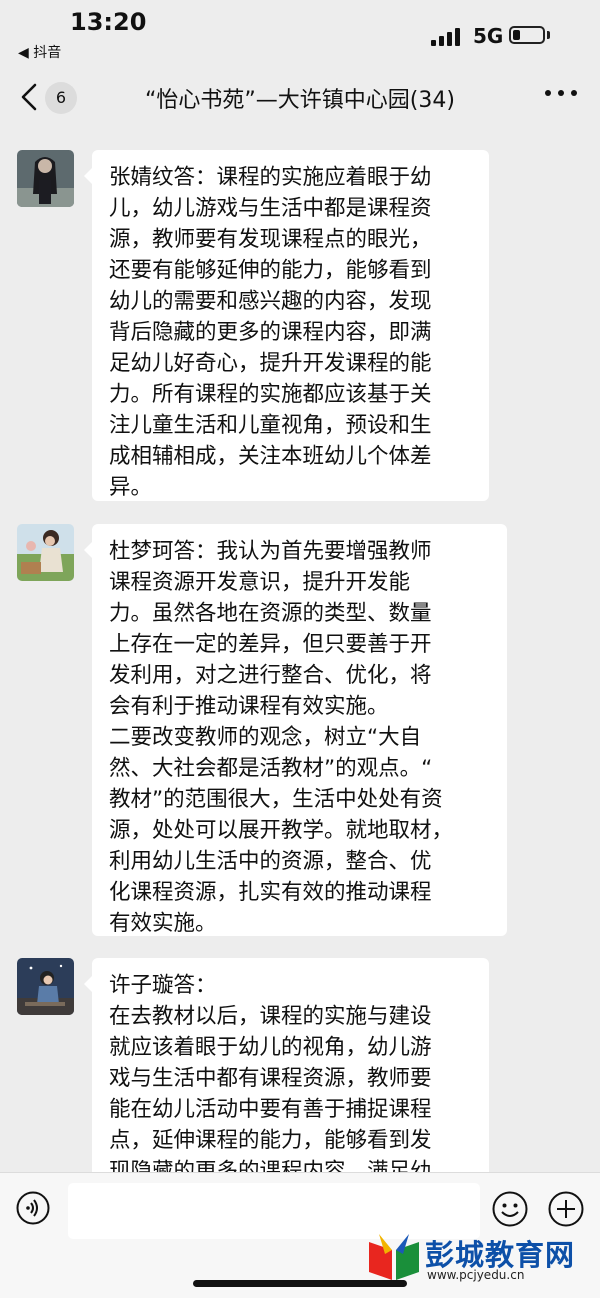 The height and width of the screenshot is (1298, 600). I want to click on back-to-app-link: ◀ 抖音, so click(39, 52).